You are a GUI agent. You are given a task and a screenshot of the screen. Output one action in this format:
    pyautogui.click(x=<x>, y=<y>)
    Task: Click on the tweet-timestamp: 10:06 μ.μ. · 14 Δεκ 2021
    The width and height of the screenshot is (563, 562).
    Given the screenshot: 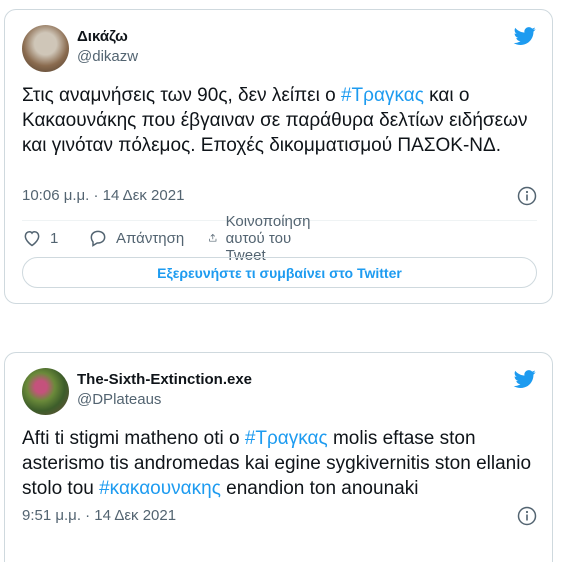 What is the action you would take?
    pyautogui.click(x=103, y=196)
    